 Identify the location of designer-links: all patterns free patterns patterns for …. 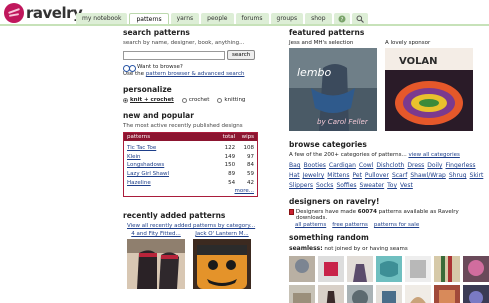
(388, 225).